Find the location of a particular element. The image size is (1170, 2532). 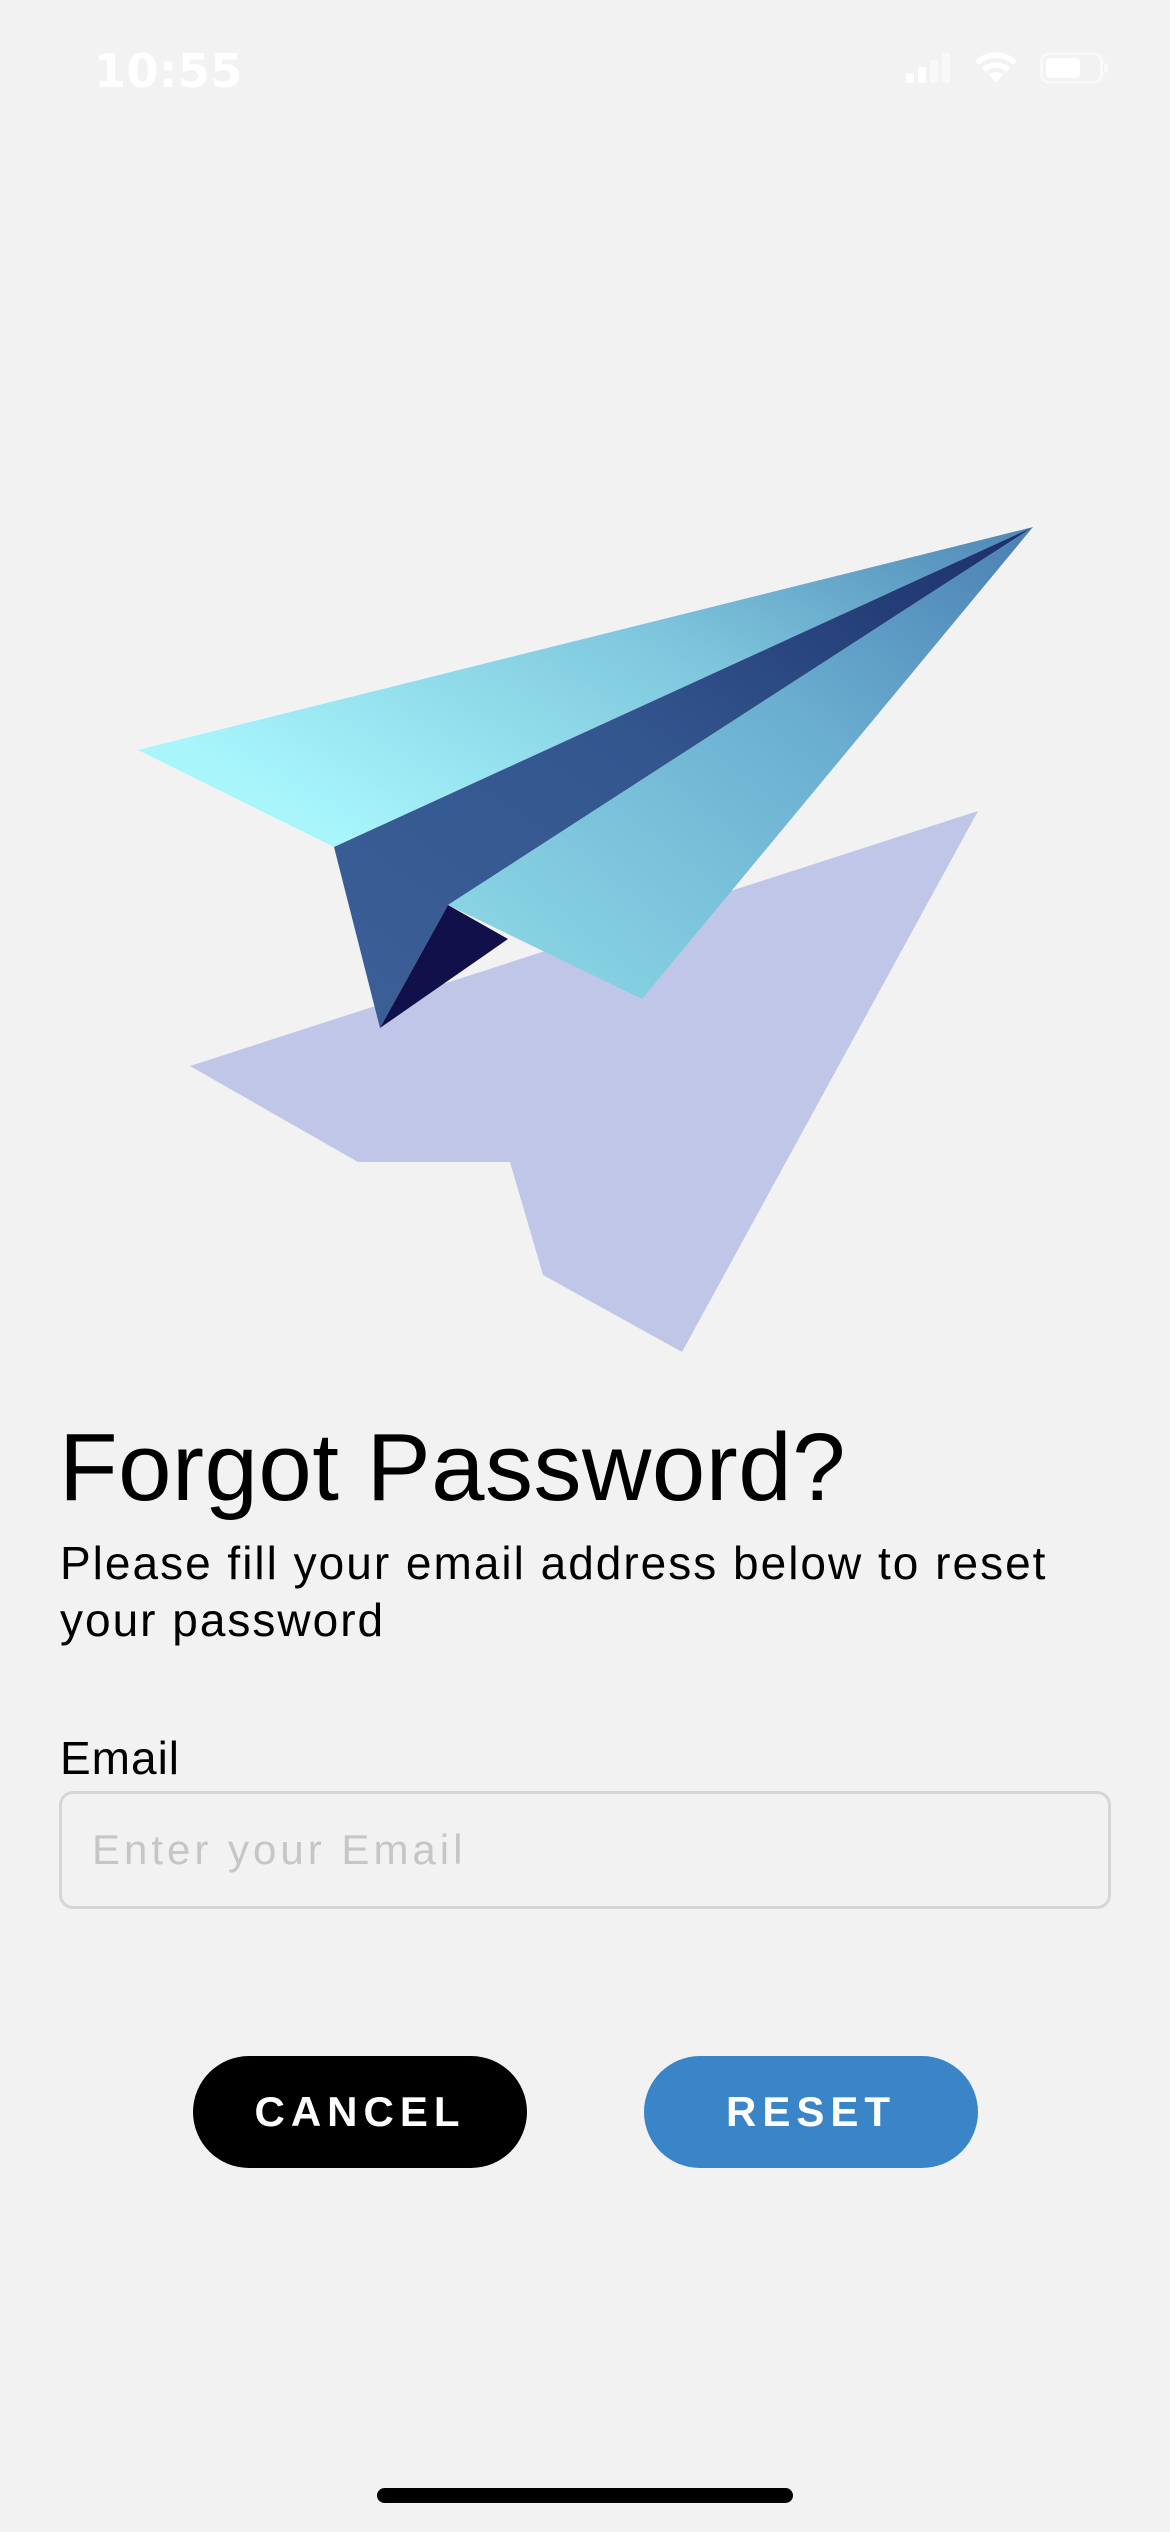

battery-icon is located at coordinates (1075, 68).